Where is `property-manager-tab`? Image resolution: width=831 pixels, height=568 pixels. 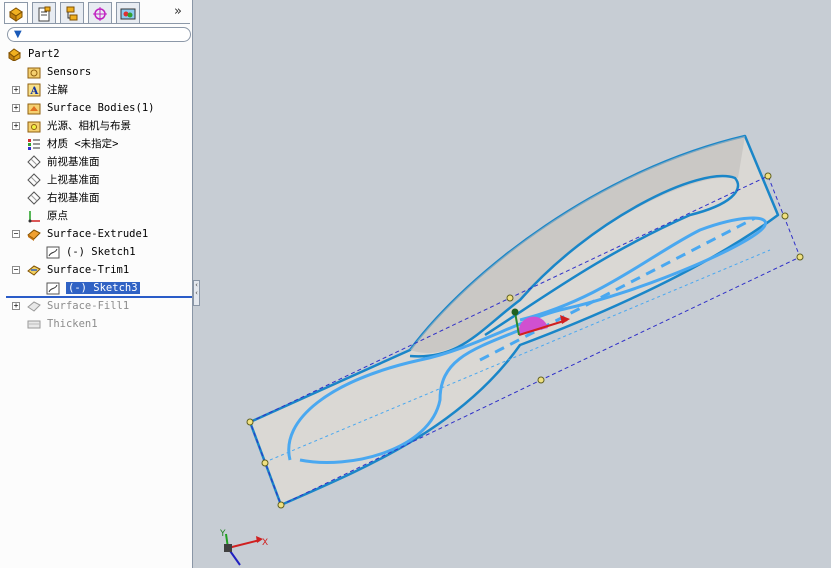
property-manager-tab is located at coordinates (44, 13).